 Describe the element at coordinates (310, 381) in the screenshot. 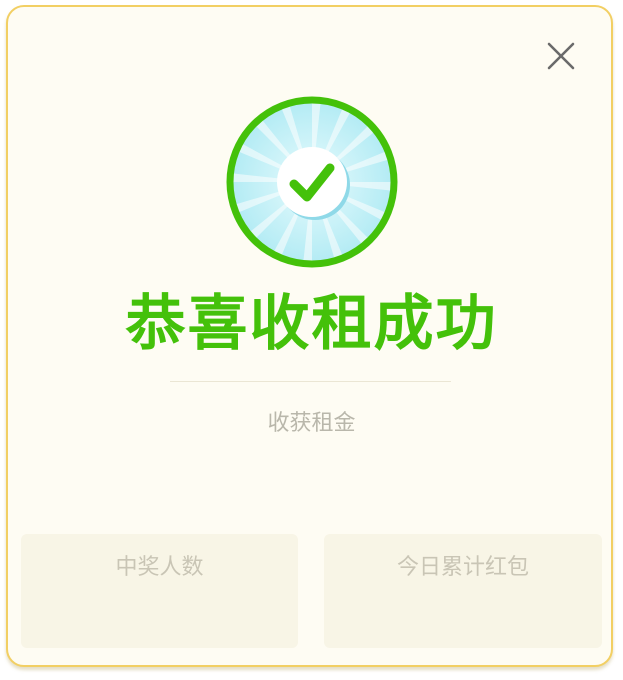

I see `divider` at that location.